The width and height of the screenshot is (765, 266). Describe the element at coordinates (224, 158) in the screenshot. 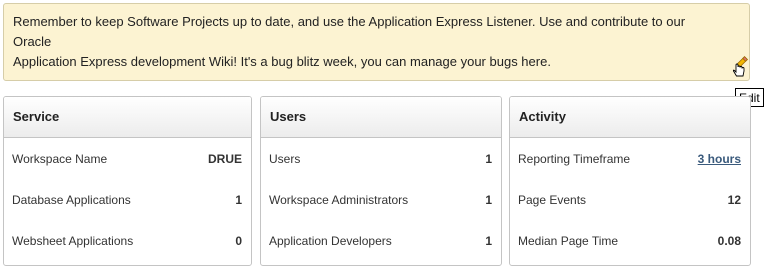

I see `row-value: DRUE` at that location.